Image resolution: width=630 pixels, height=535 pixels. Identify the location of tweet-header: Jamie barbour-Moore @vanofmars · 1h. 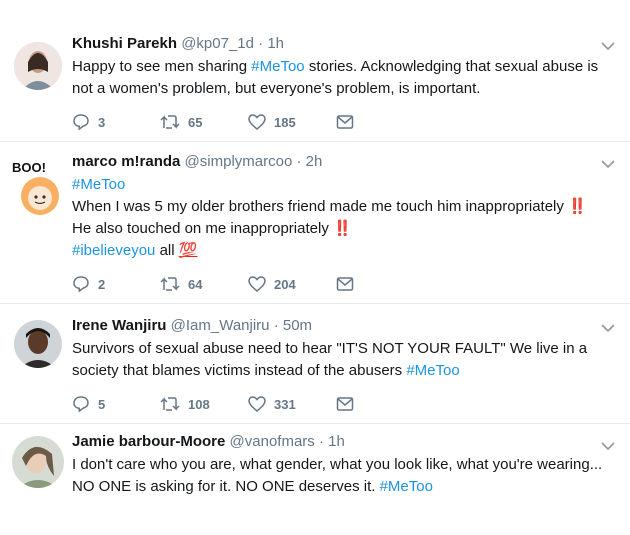
(341, 442).